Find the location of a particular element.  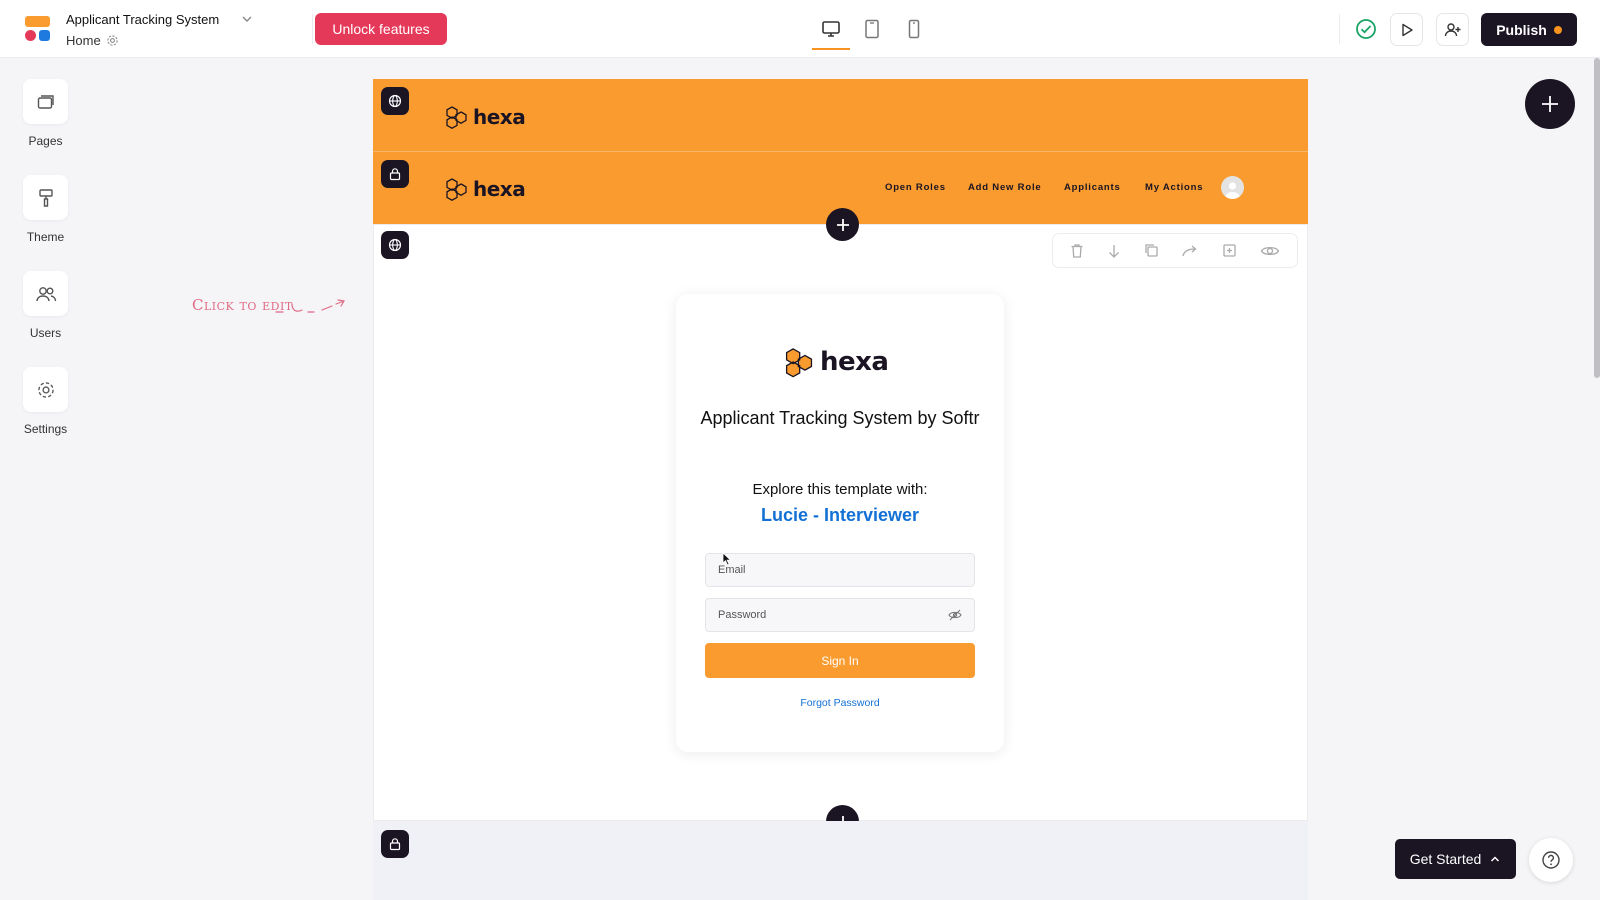

nav-link-my-actions: My Actions is located at coordinates (1174, 187).